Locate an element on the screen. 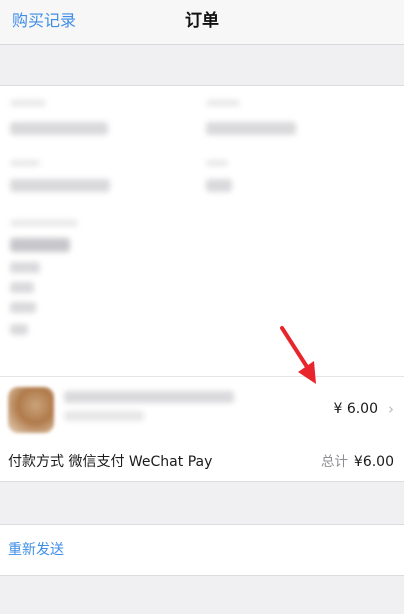 The width and height of the screenshot is (404, 614). resend-row: 重新发送 is located at coordinates (202, 550).